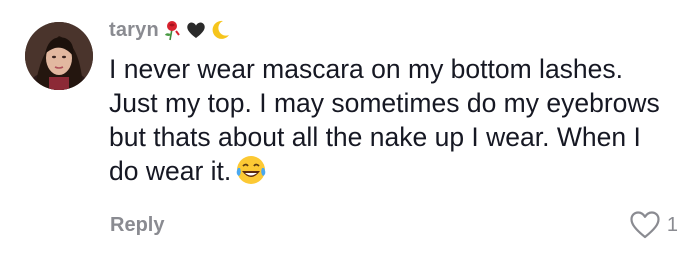 This screenshot has height=260, width=700. I want to click on heart-outline-icon, so click(645, 225).